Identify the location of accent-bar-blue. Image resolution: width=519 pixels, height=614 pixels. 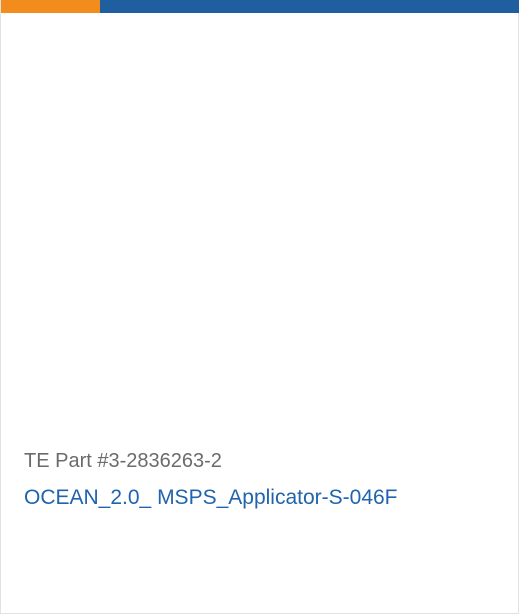
(309, 6).